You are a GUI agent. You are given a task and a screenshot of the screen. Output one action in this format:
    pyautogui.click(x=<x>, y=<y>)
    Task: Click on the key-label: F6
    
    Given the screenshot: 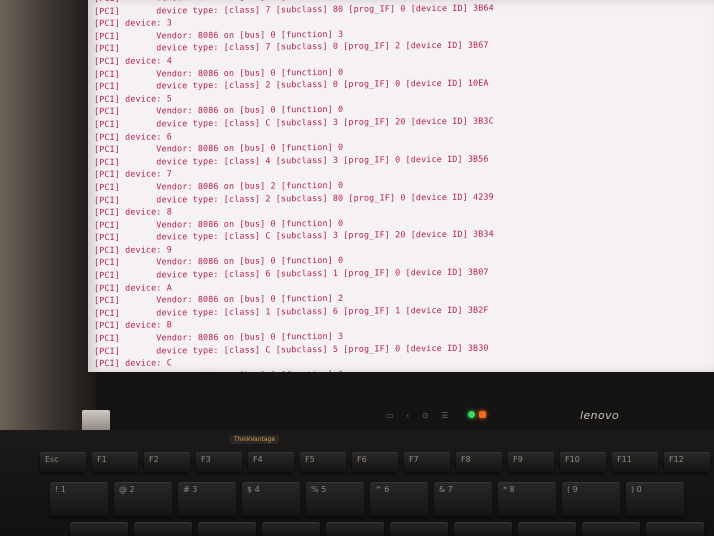 What is the action you would take?
    pyautogui.click(x=362, y=459)
    